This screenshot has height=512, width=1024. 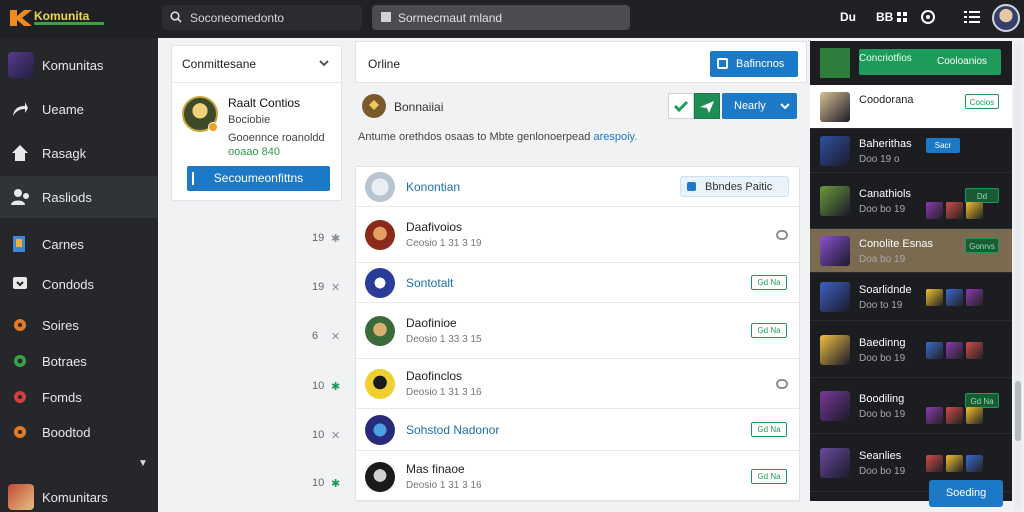 What do you see at coordinates (982, 245) in the screenshot?
I see `activity-action-button: Gonrvs` at bounding box center [982, 245].